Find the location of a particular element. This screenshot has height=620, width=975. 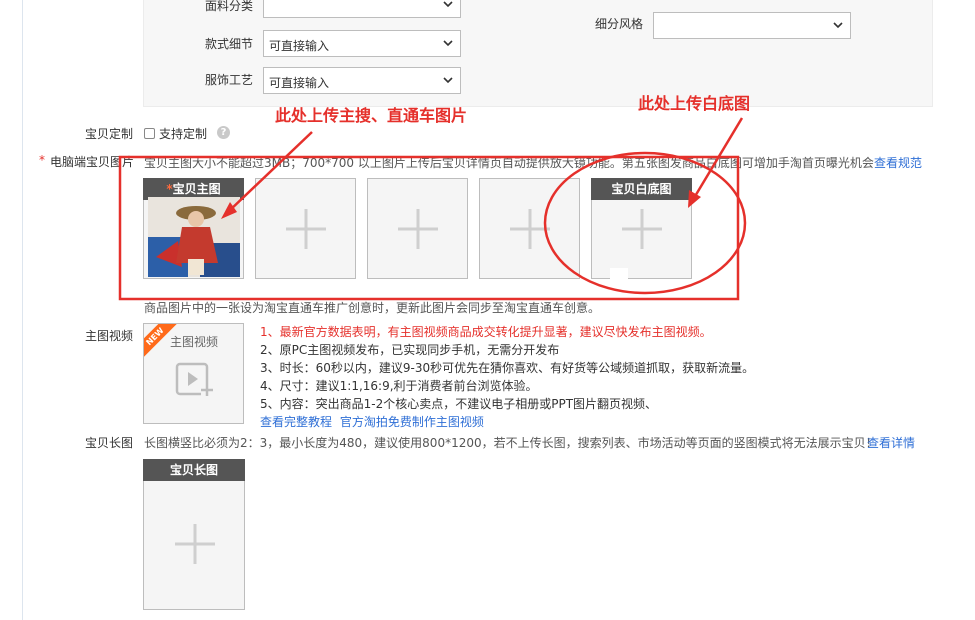

annotation-arrowhead-right is located at coordinates (694, 199).